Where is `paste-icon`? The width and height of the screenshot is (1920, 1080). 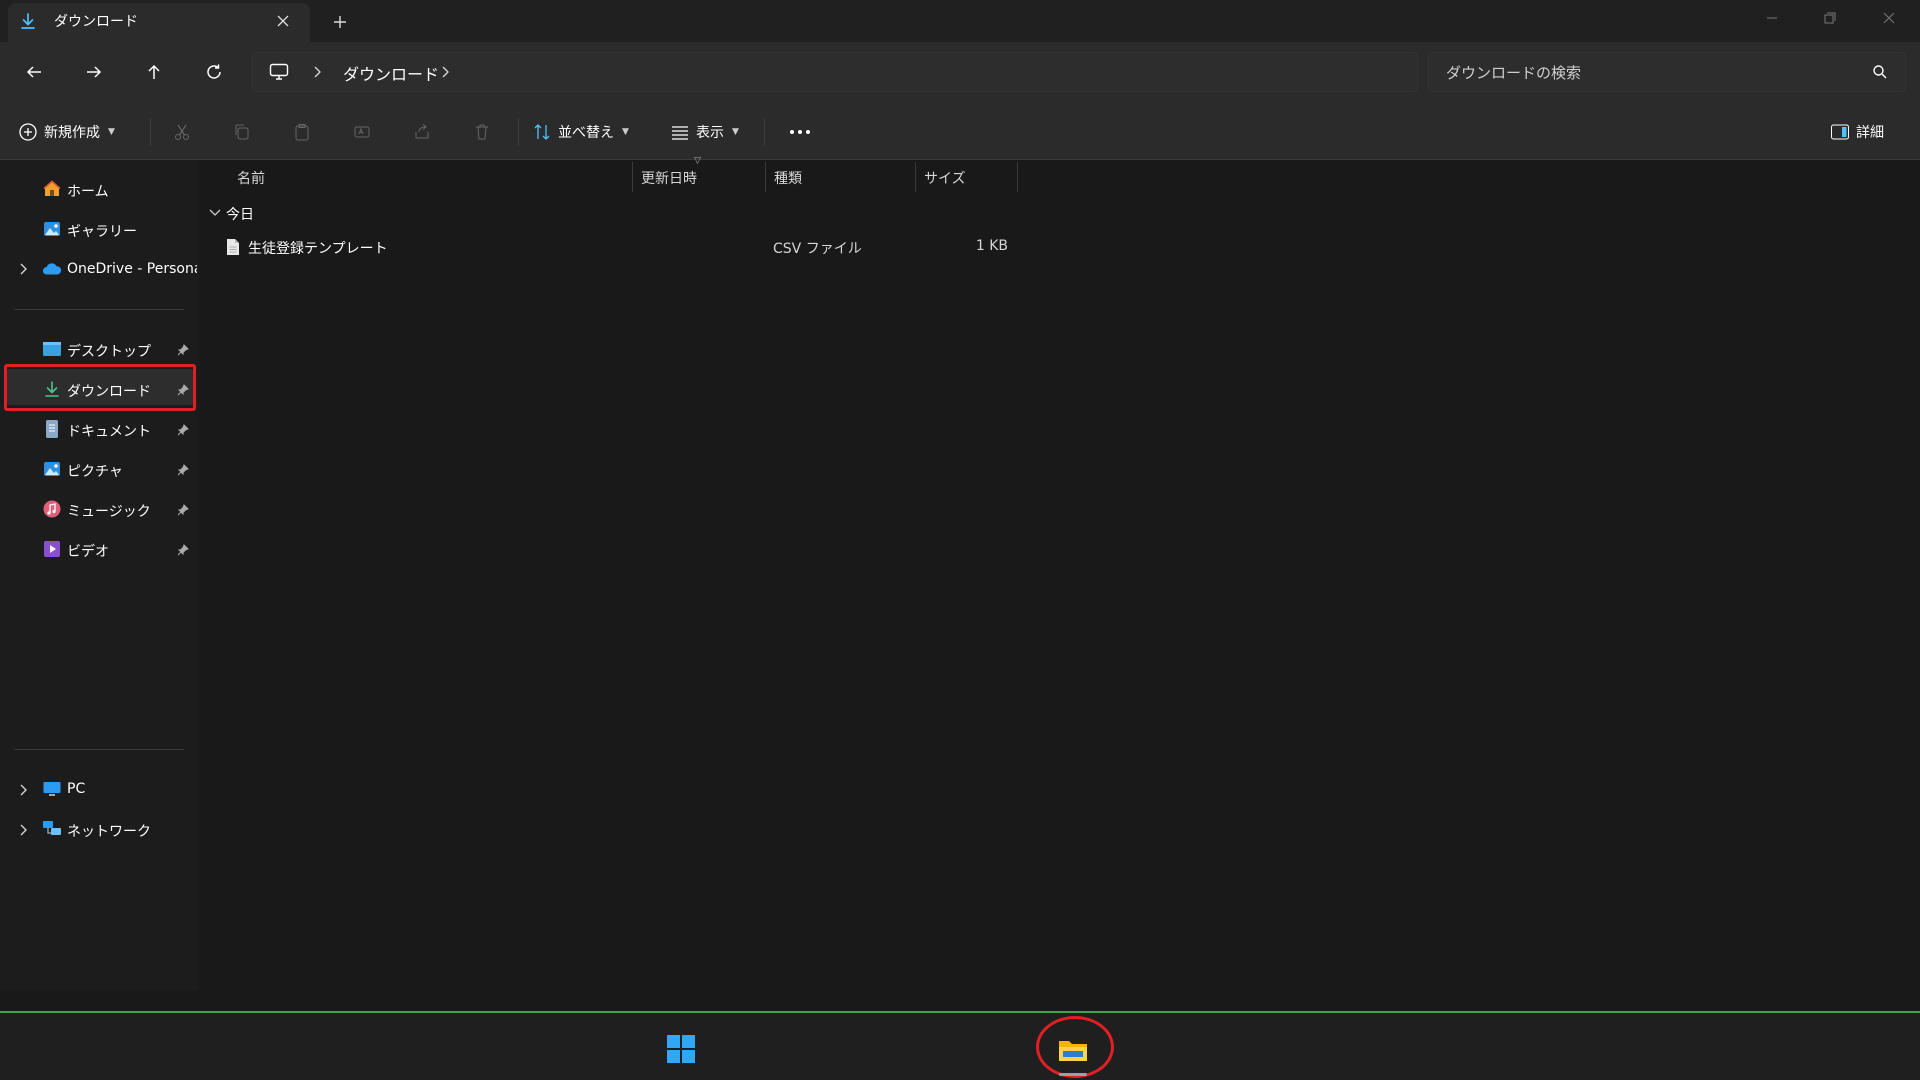 paste-icon is located at coordinates (302, 132).